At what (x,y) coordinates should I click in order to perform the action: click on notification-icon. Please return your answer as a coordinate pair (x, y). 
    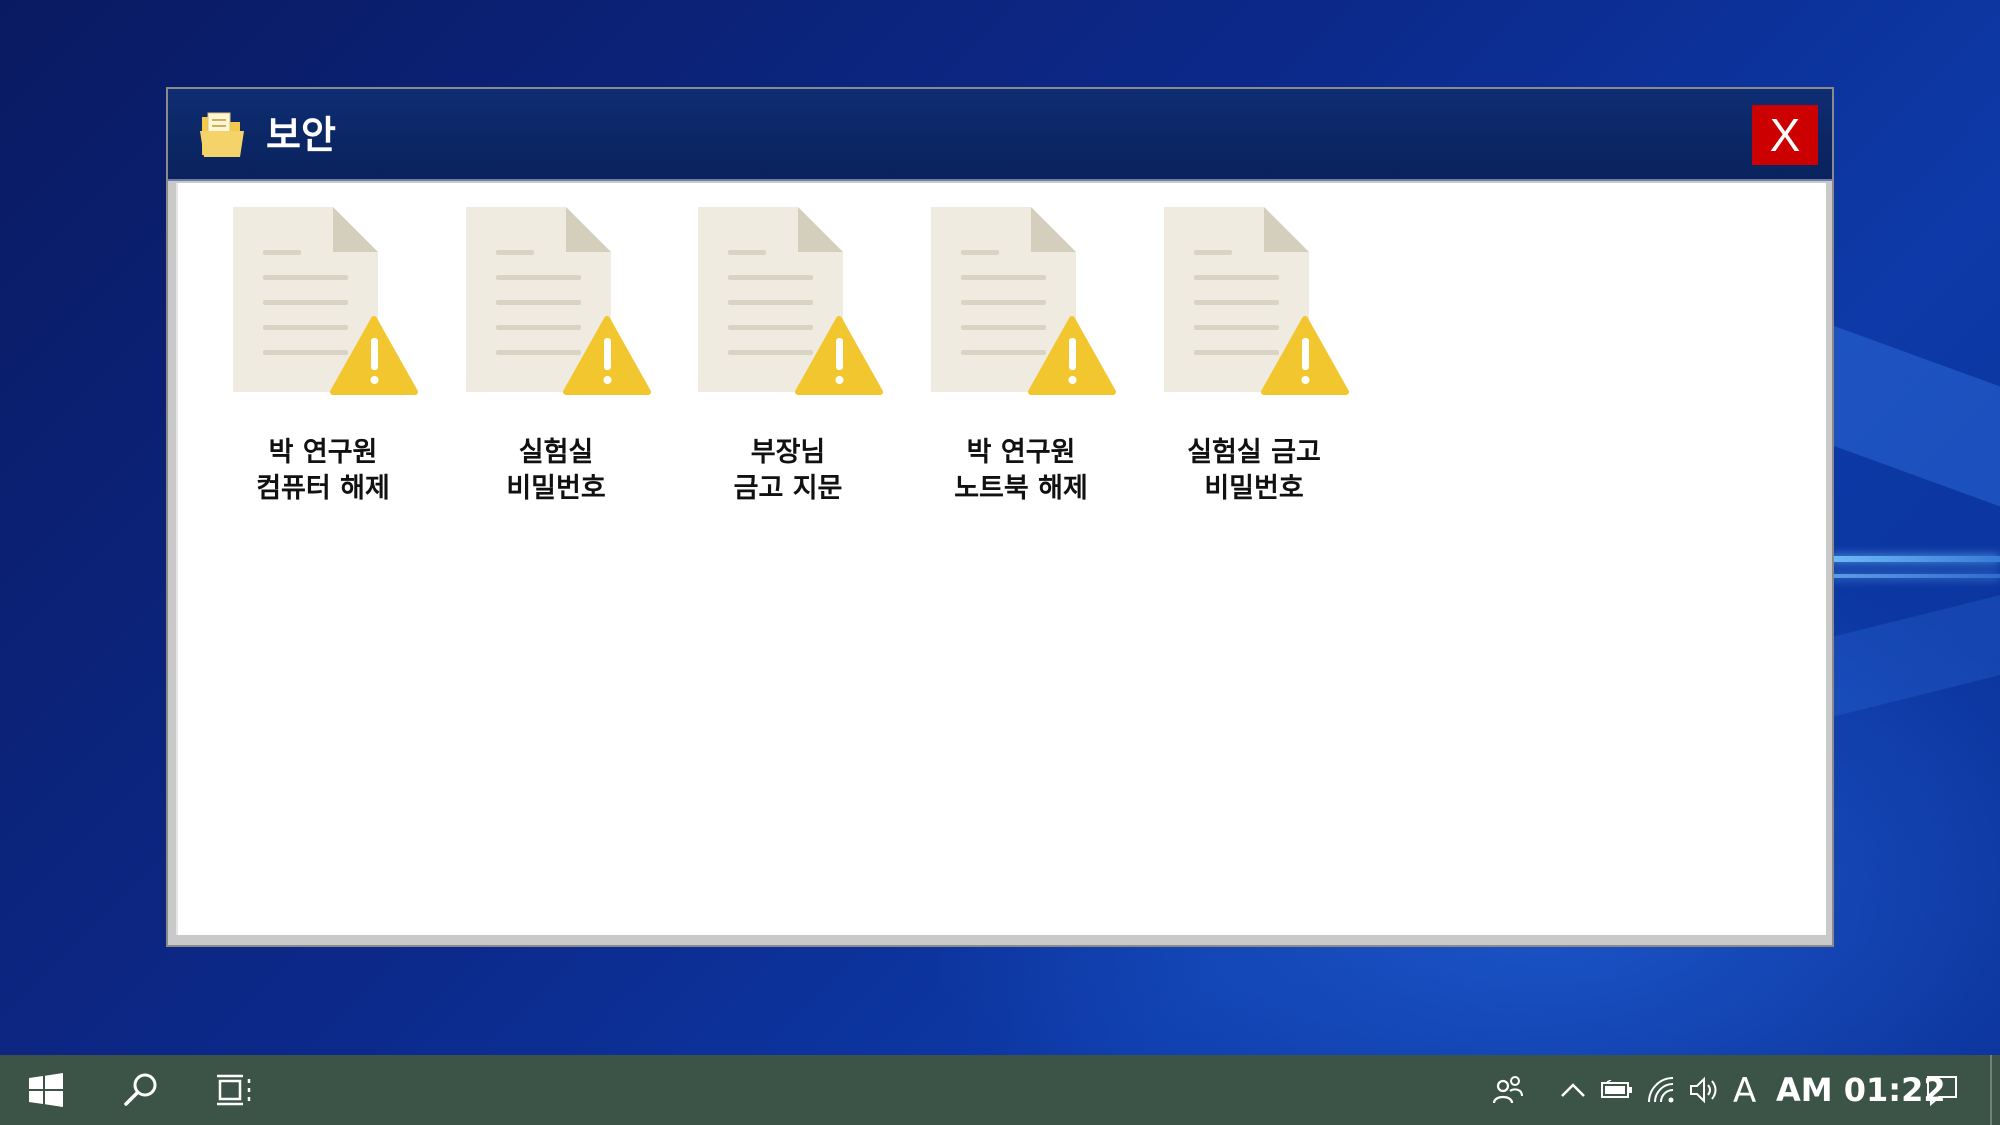
    Looking at the image, I should click on (1942, 1090).